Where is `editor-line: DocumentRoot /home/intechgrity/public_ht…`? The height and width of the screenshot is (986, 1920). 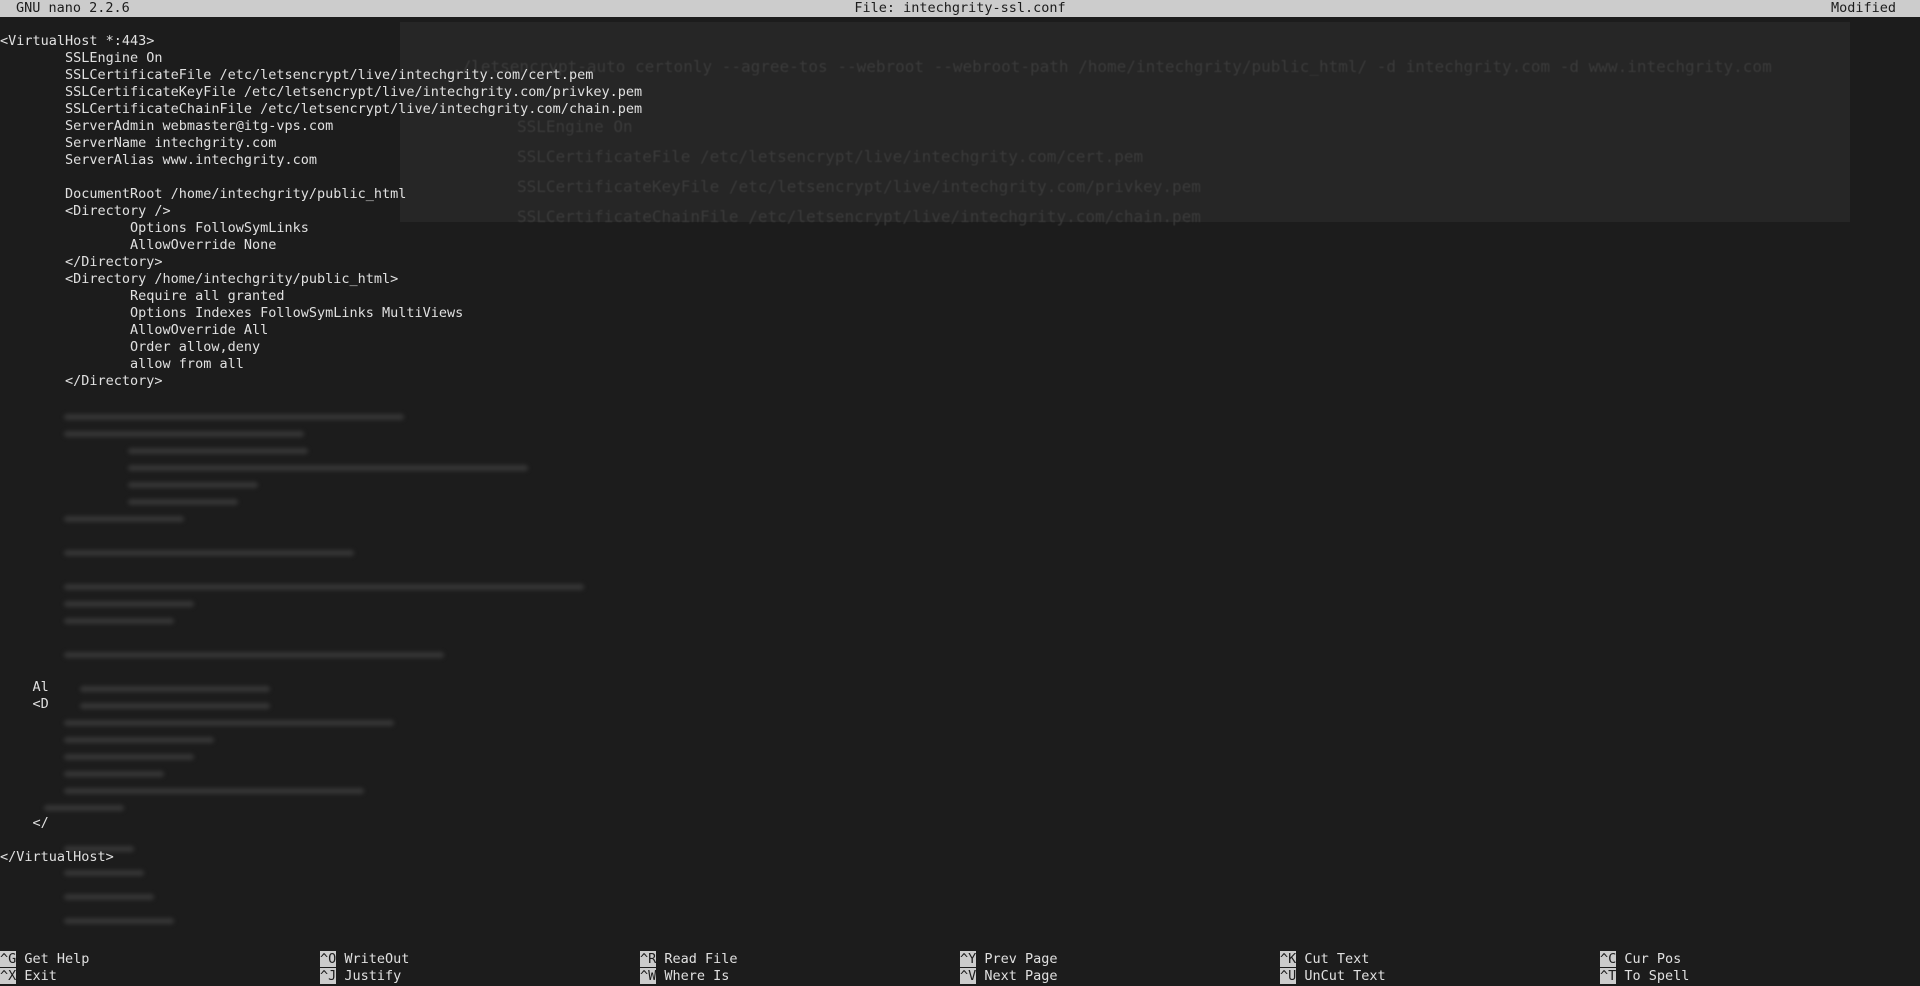
editor-line: DocumentRoot /home/intechgrity/public_ht… is located at coordinates (960, 194).